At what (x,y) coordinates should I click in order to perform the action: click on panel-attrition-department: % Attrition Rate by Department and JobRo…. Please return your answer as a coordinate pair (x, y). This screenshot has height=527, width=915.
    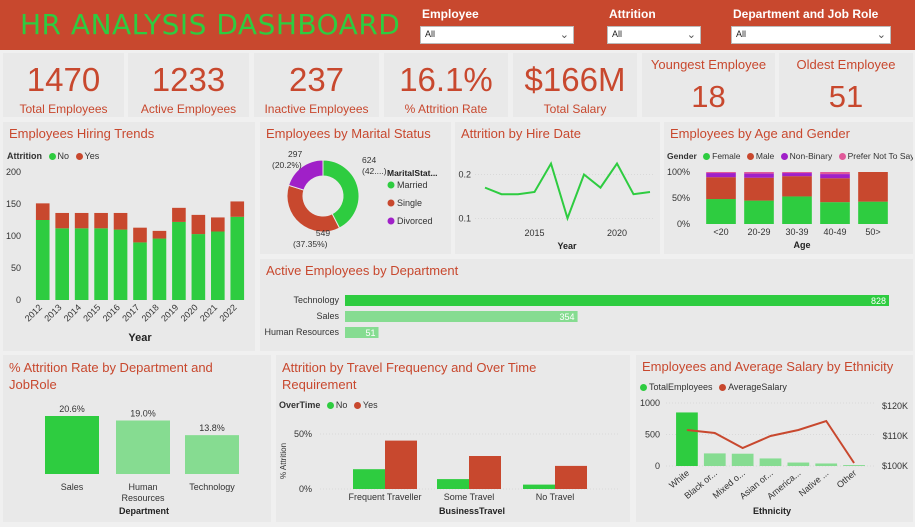
    Looking at the image, I should click on (137, 438).